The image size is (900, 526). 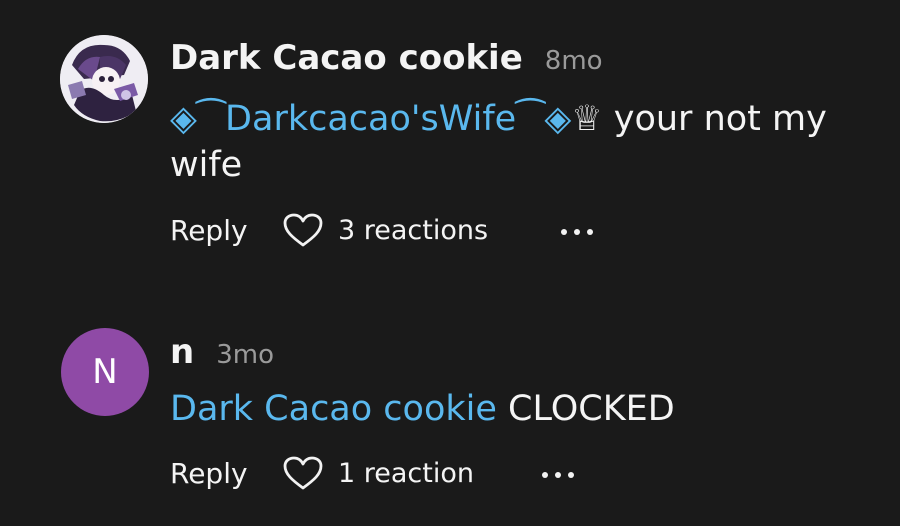 I want to click on reactions-button: 1 reaction, so click(x=378, y=473).